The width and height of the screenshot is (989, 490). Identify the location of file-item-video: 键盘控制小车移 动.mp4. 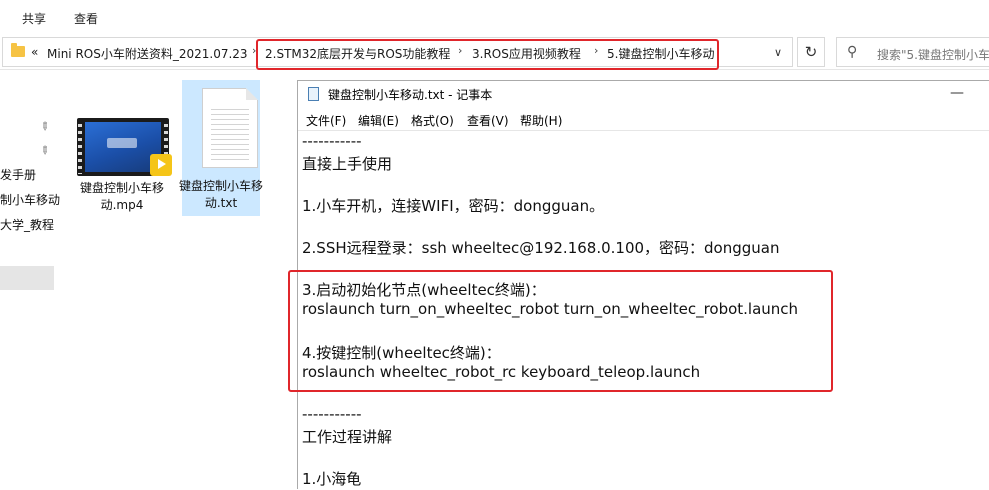
(122, 150).